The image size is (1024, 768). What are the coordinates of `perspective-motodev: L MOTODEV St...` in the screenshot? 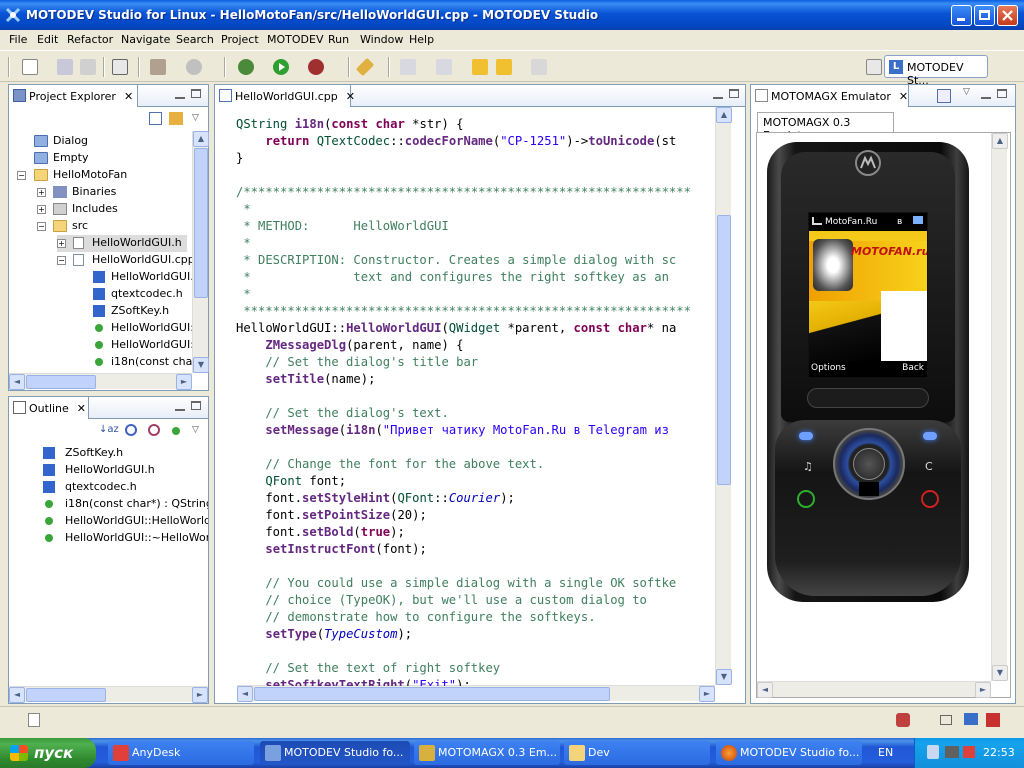 It's located at (936, 71).